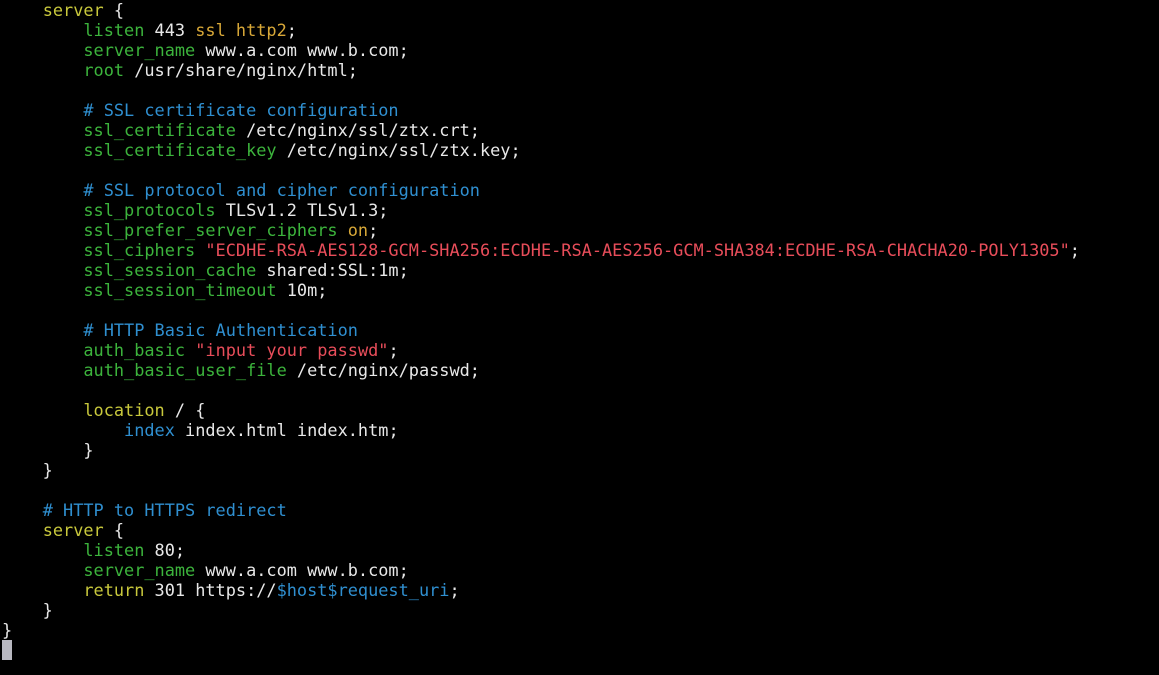 The width and height of the screenshot is (1159, 675). I want to click on cursor-line, so click(579, 650).